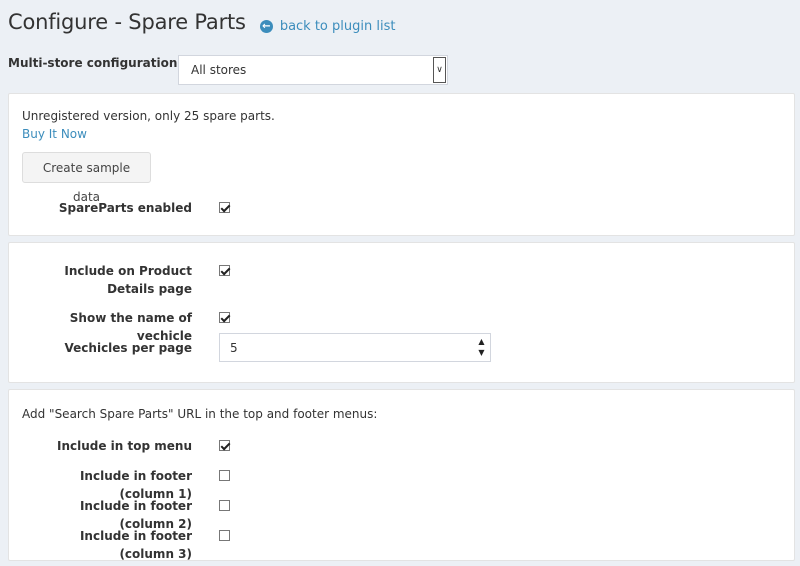  I want to click on include-footer-col2-checkbox, so click(224, 505).